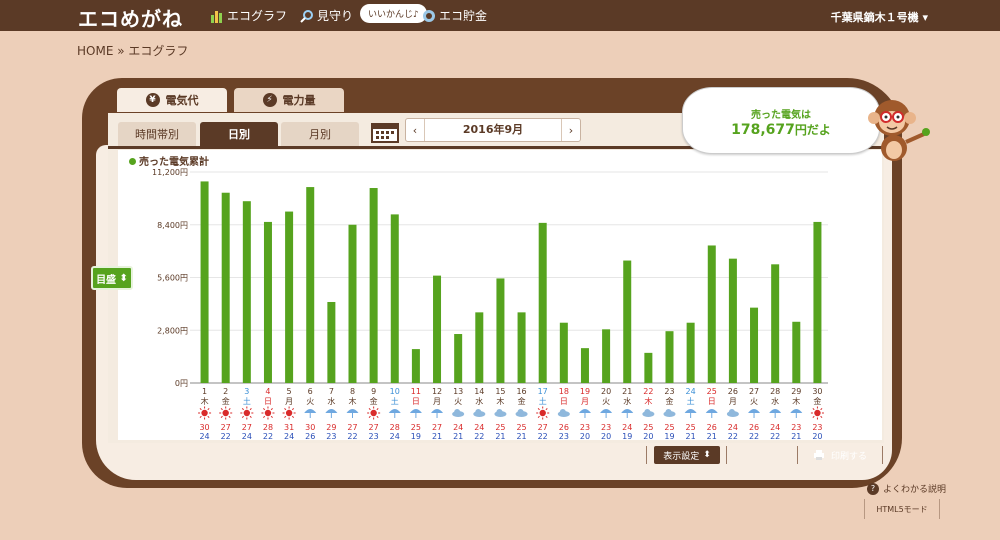 The height and width of the screenshot is (540, 1000). Describe the element at coordinates (796, 427) in the screenshot. I see `high-temp-label: 23` at that location.